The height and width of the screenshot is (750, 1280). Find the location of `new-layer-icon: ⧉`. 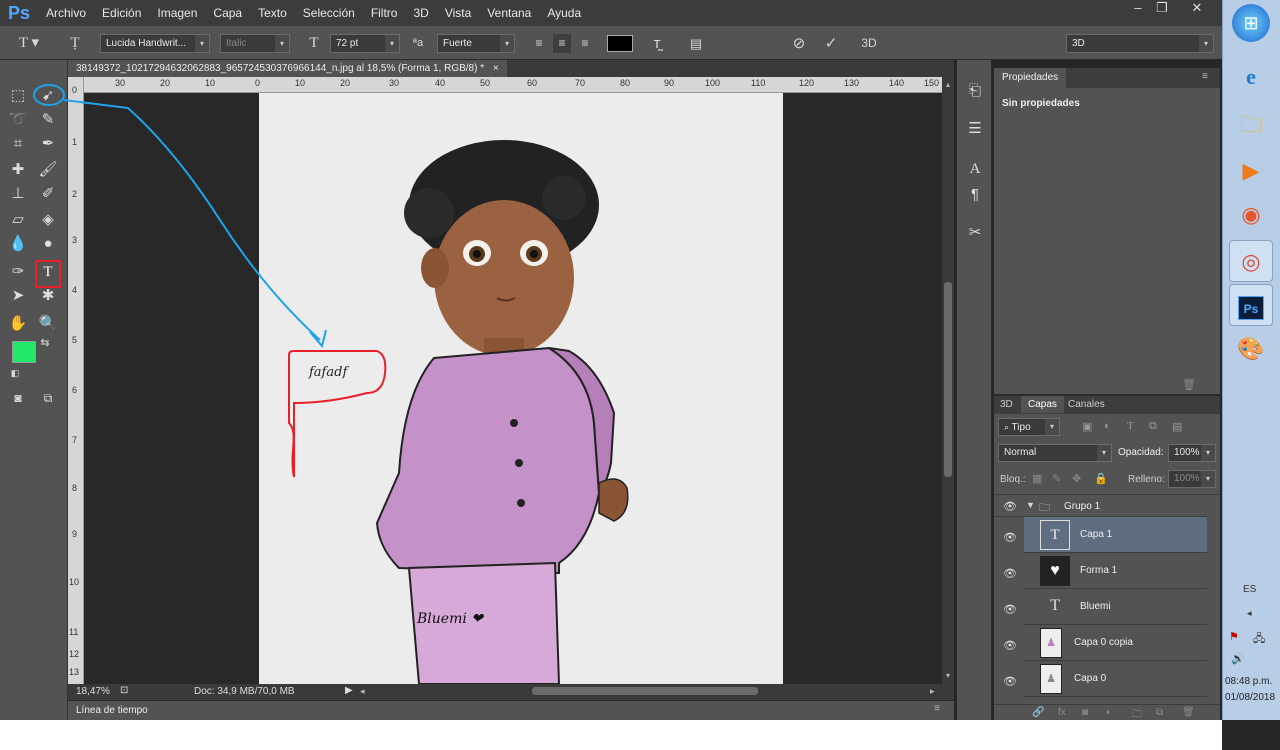

new-layer-icon: ⧉ is located at coordinates (1159, 712).